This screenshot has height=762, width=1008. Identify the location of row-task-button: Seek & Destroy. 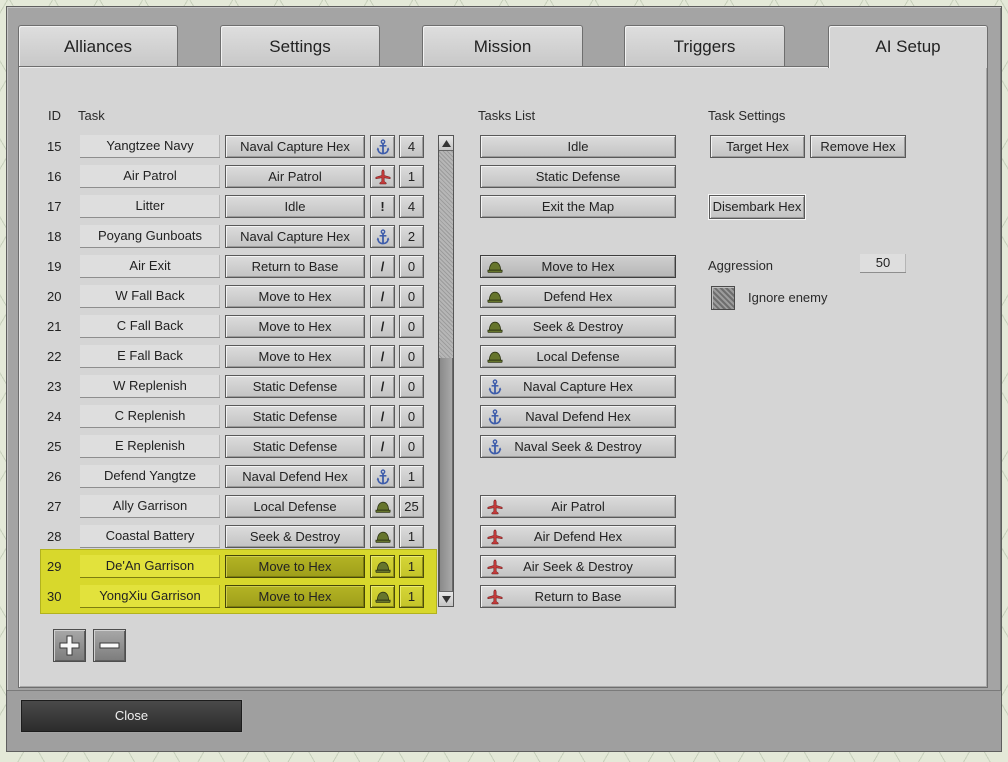
(295, 536).